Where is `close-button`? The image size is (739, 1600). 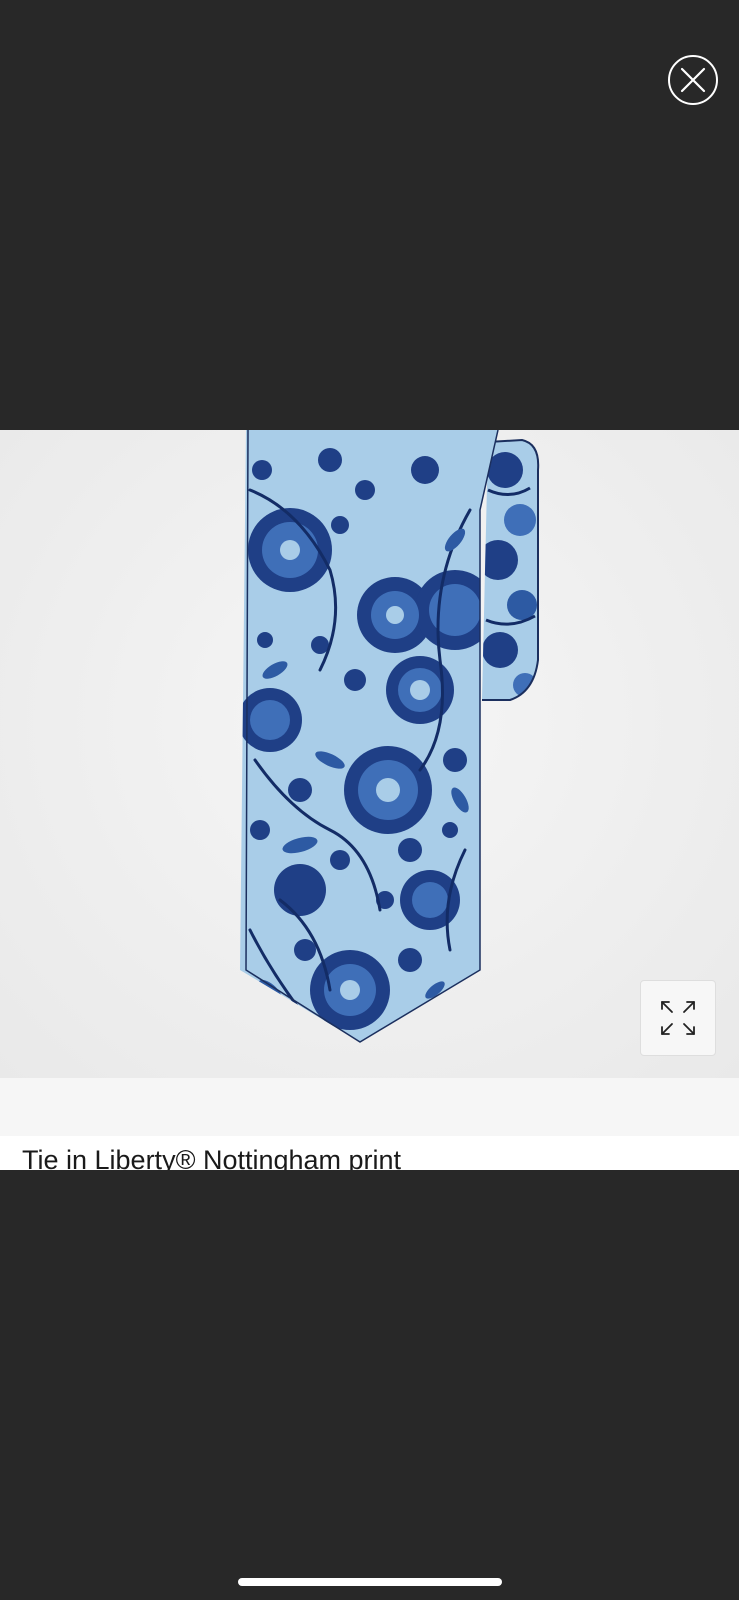
close-button is located at coordinates (693, 80).